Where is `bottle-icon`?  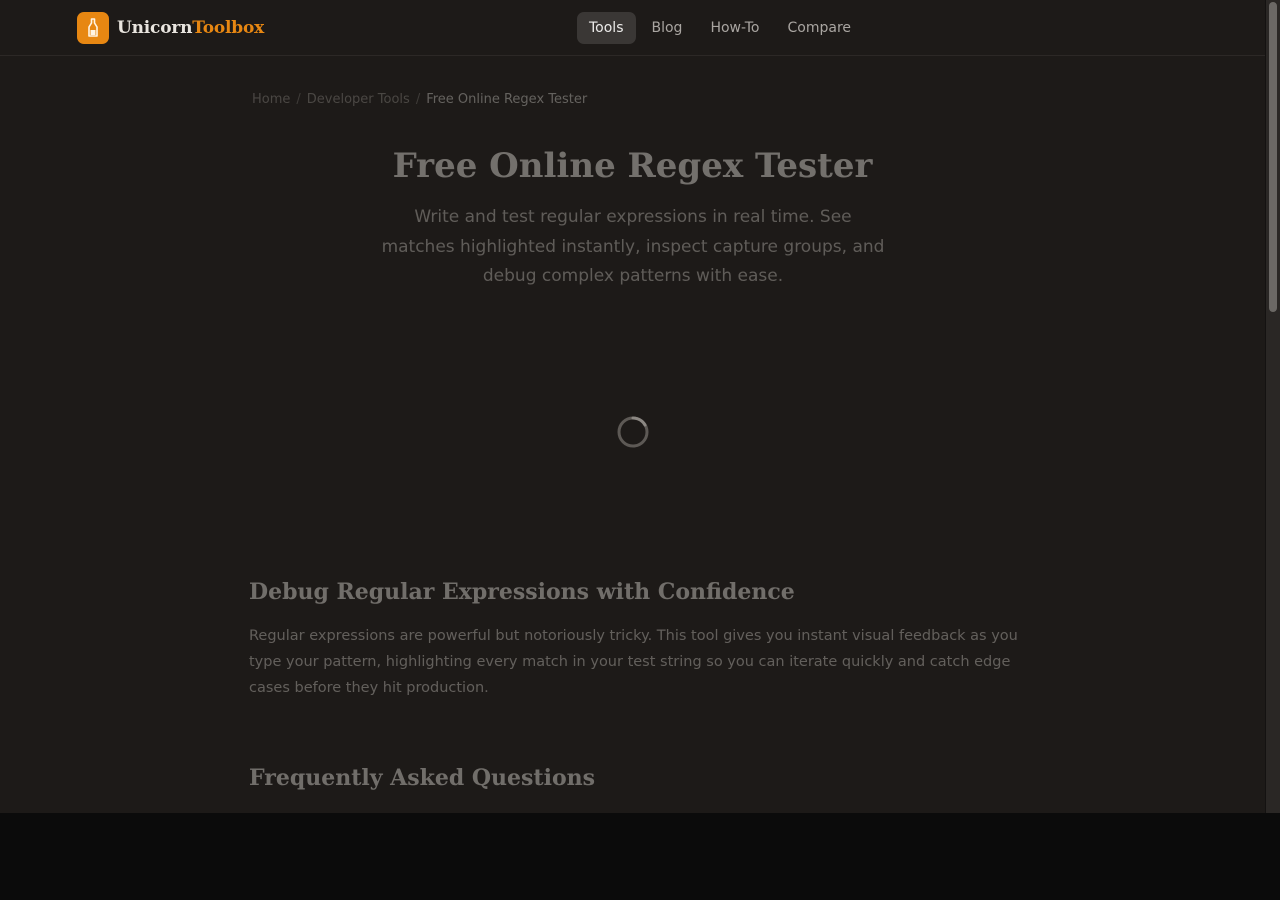 bottle-icon is located at coordinates (93, 28).